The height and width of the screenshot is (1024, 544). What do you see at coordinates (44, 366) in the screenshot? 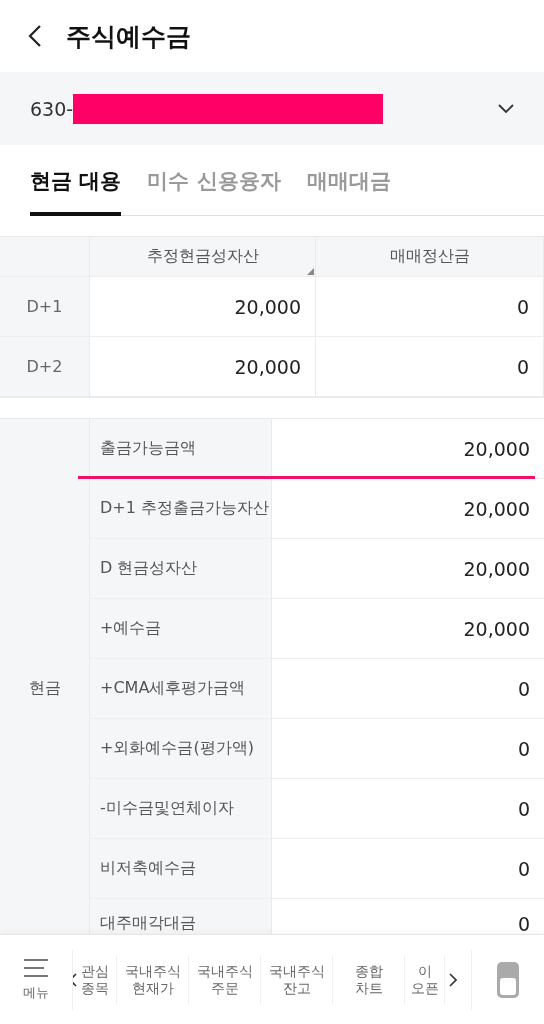
I see `row-label: D+2` at bounding box center [44, 366].